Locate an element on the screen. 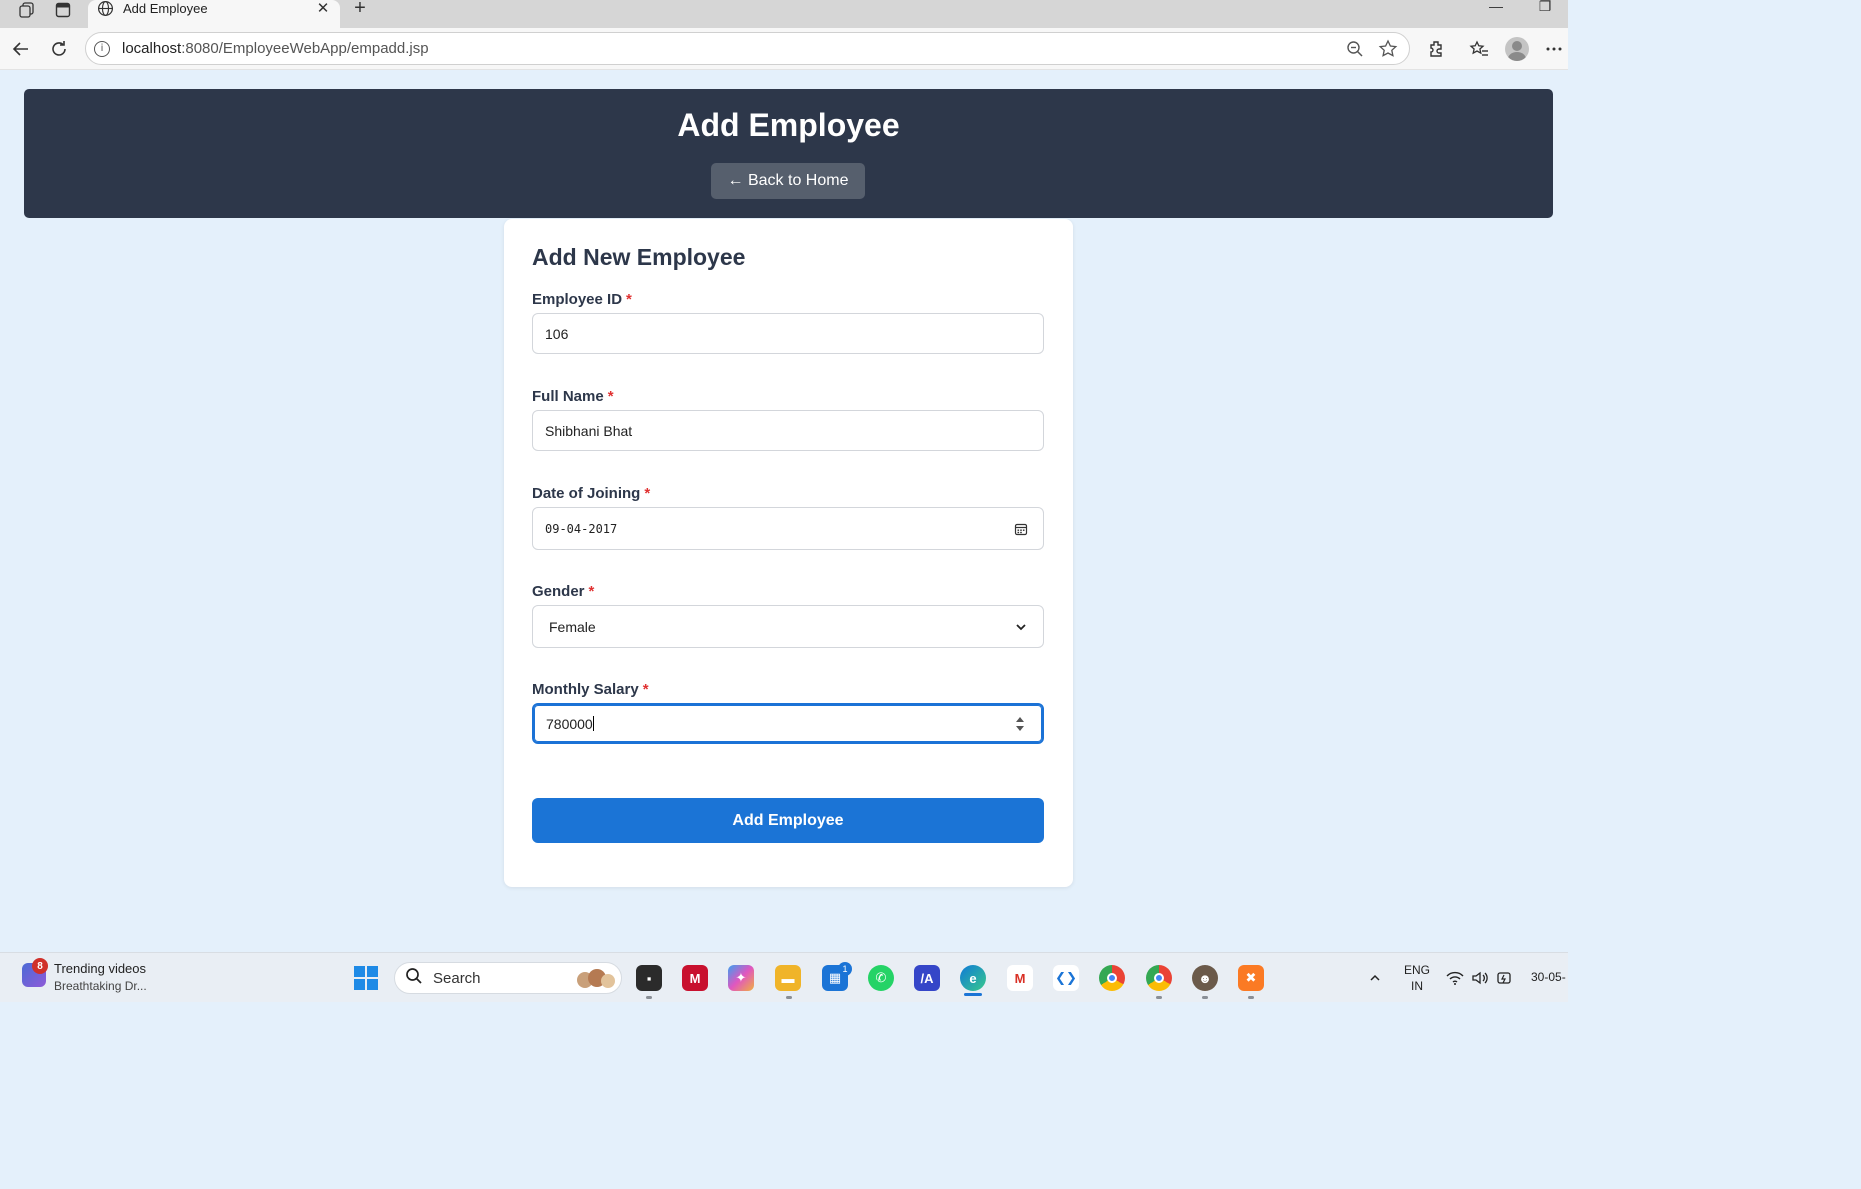 This screenshot has width=1861, height=1189. url-text: localhost:8080/EmployeeWebApp/empadd.jsp is located at coordinates (732, 48).